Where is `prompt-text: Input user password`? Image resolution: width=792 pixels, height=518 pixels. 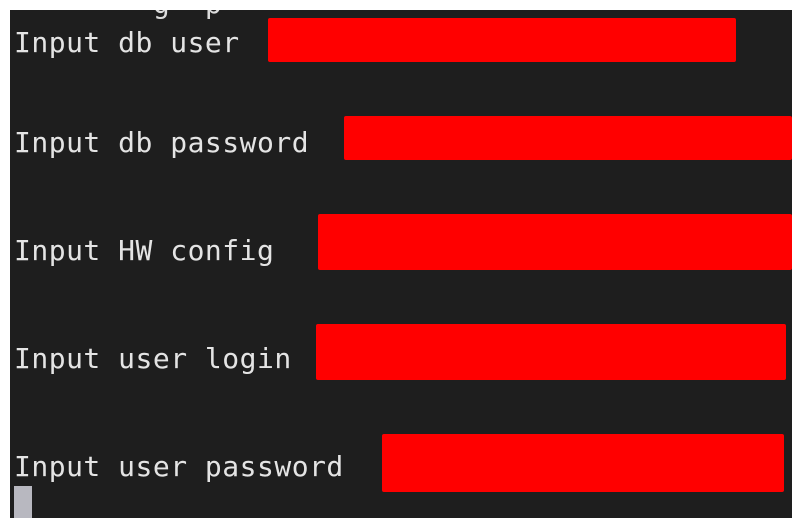
prompt-text: Input user password is located at coordinates (179, 466).